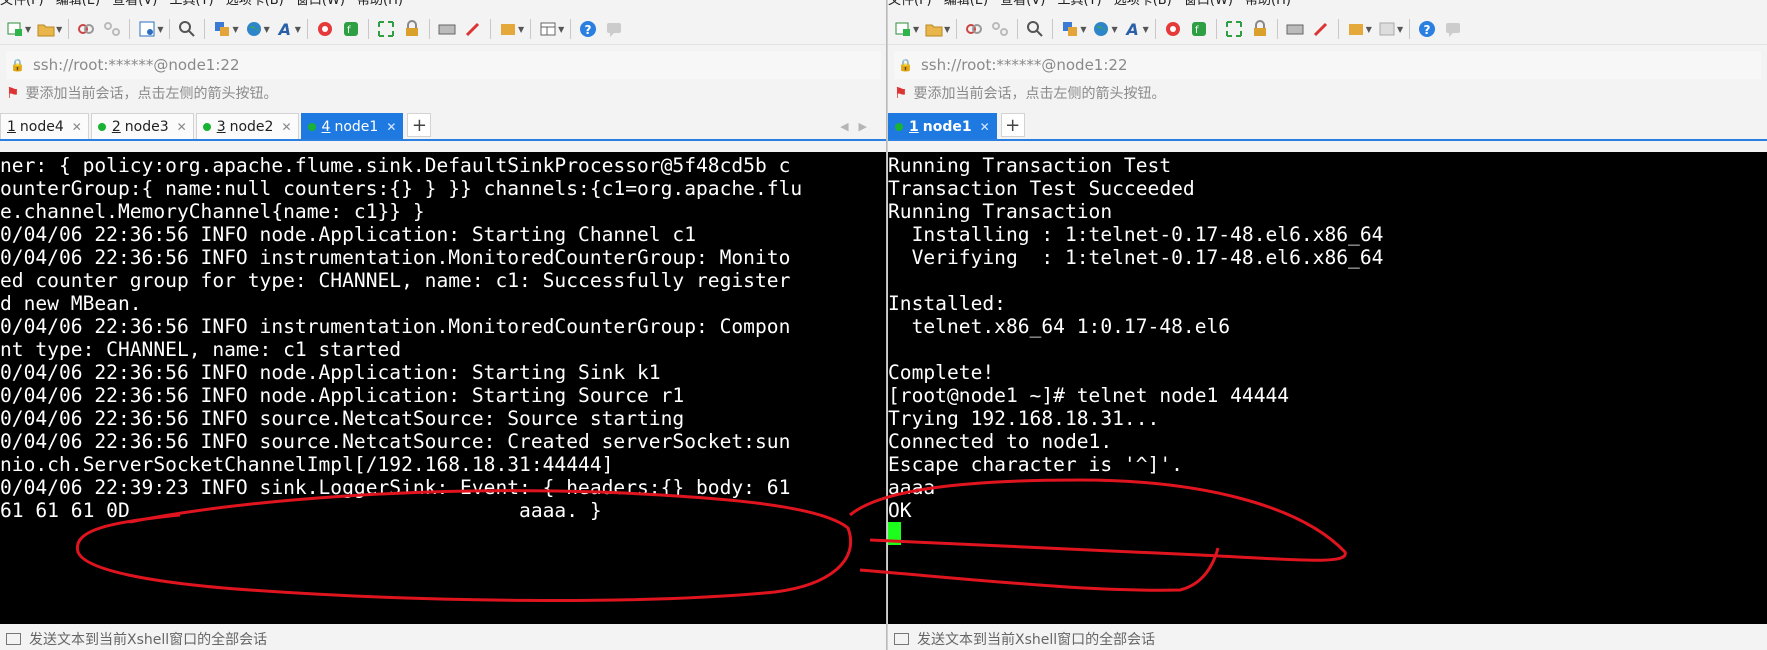 Image resolution: width=1767 pixels, height=650 pixels. What do you see at coordinates (142, 126) in the screenshot?
I see `tab-node3: 2 node3 ✕` at bounding box center [142, 126].